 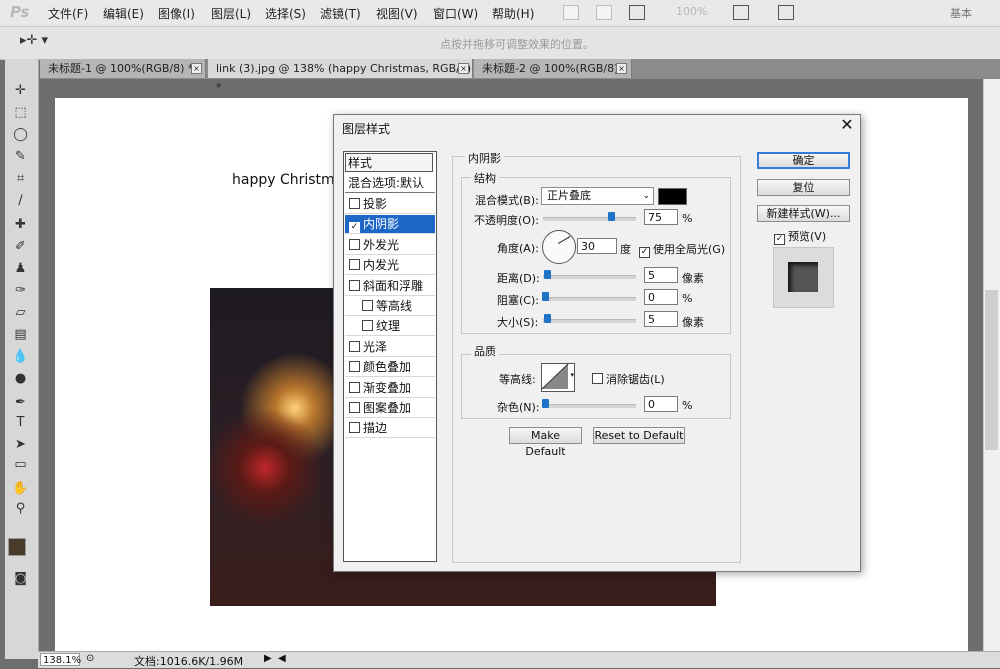 What do you see at coordinates (545, 296) in the screenshot?
I see `choke-slider-handle` at bounding box center [545, 296].